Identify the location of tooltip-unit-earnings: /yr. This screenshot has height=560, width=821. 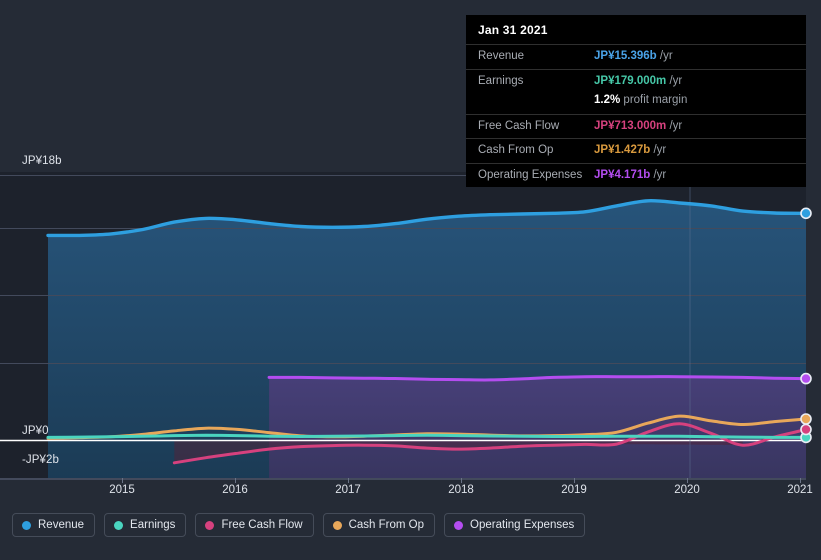
(676, 80).